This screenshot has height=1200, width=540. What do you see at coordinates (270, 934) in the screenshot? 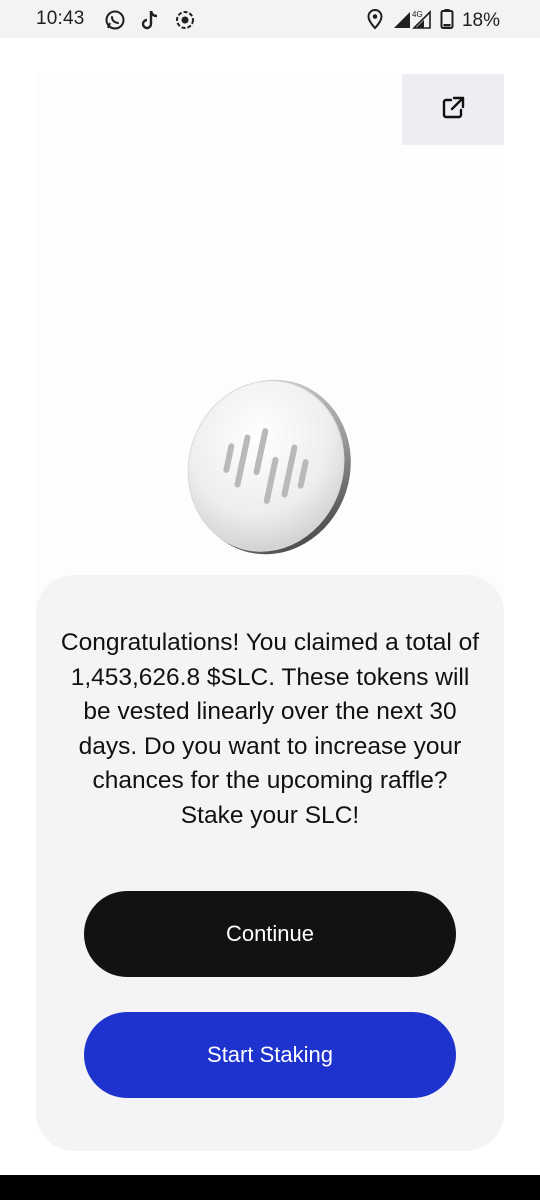
I see `continue-button: Continue` at bounding box center [270, 934].